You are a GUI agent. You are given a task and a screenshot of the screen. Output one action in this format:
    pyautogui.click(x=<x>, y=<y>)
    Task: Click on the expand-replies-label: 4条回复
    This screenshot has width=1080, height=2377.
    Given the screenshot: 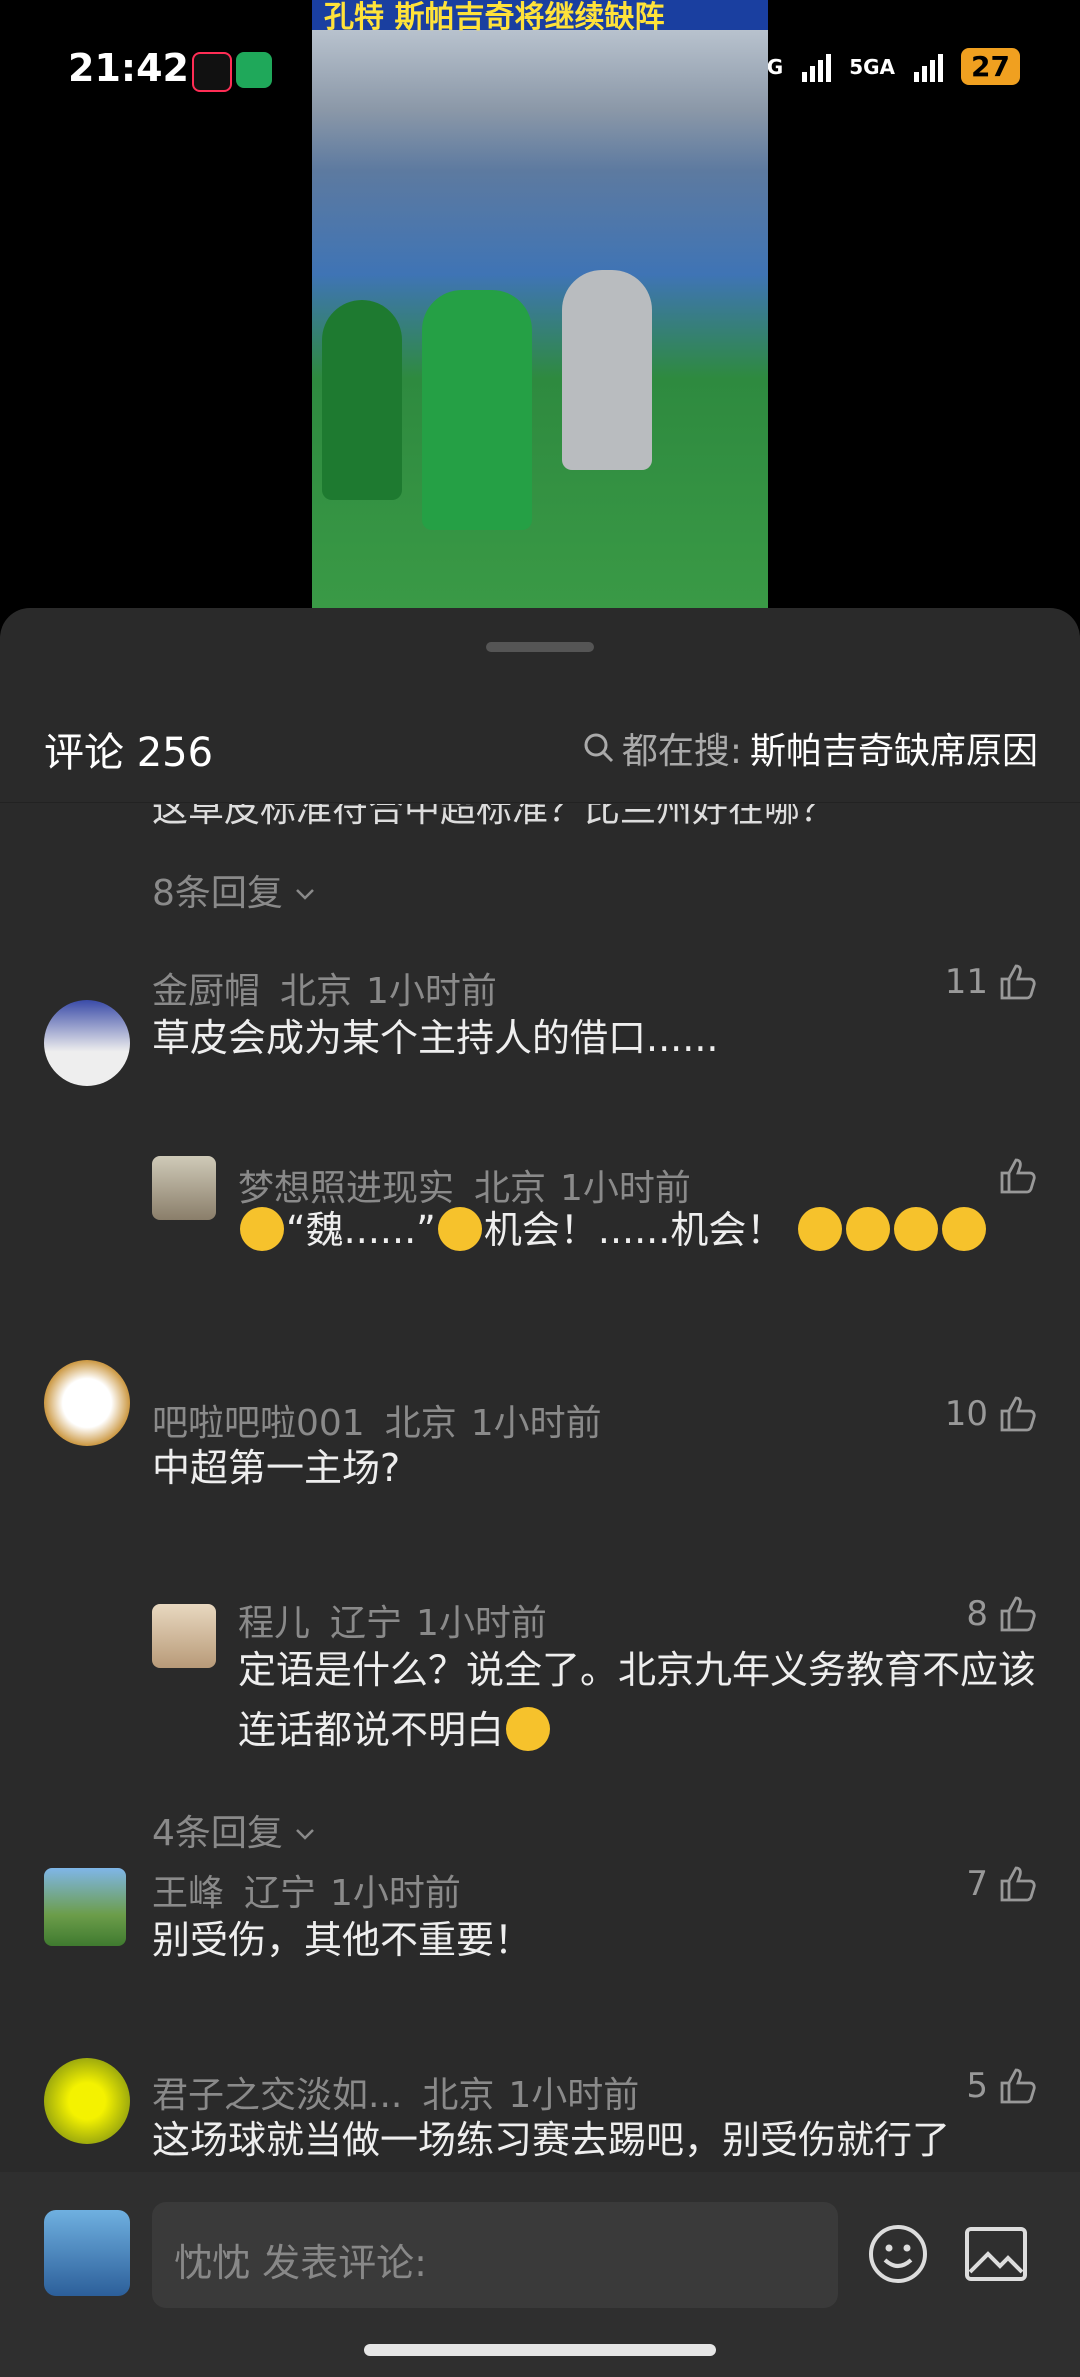 What is the action you would take?
    pyautogui.click(x=217, y=1833)
    